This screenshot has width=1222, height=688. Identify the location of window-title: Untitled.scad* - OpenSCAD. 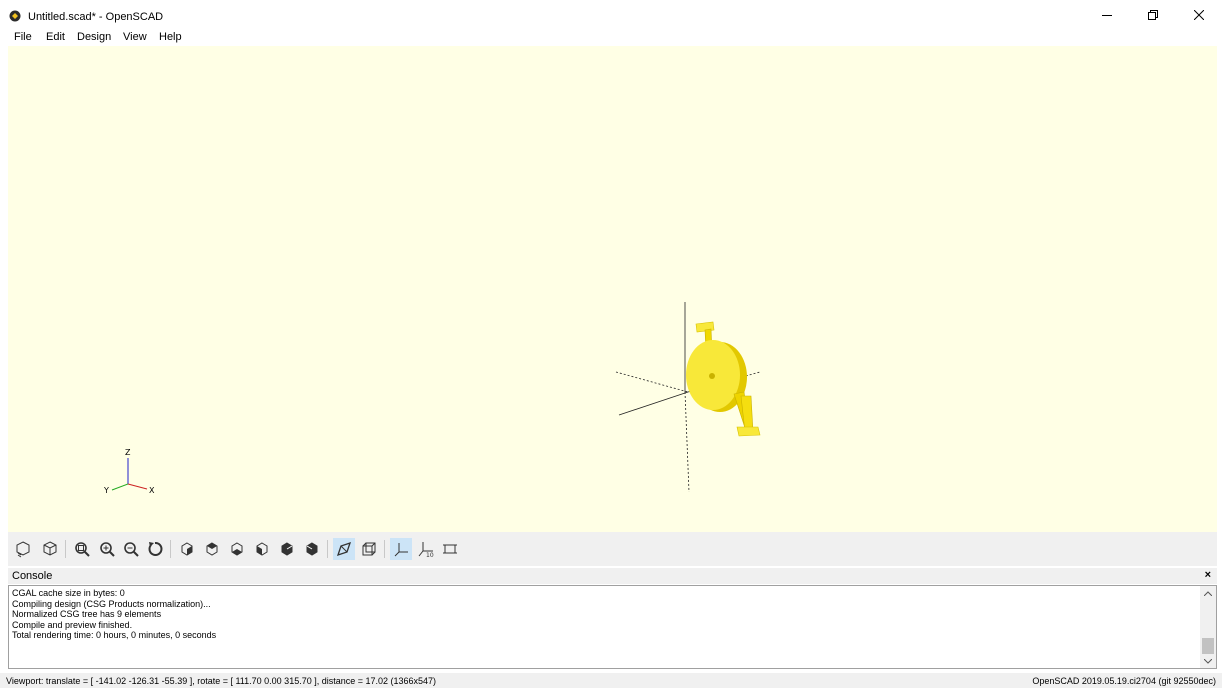
(96, 17).